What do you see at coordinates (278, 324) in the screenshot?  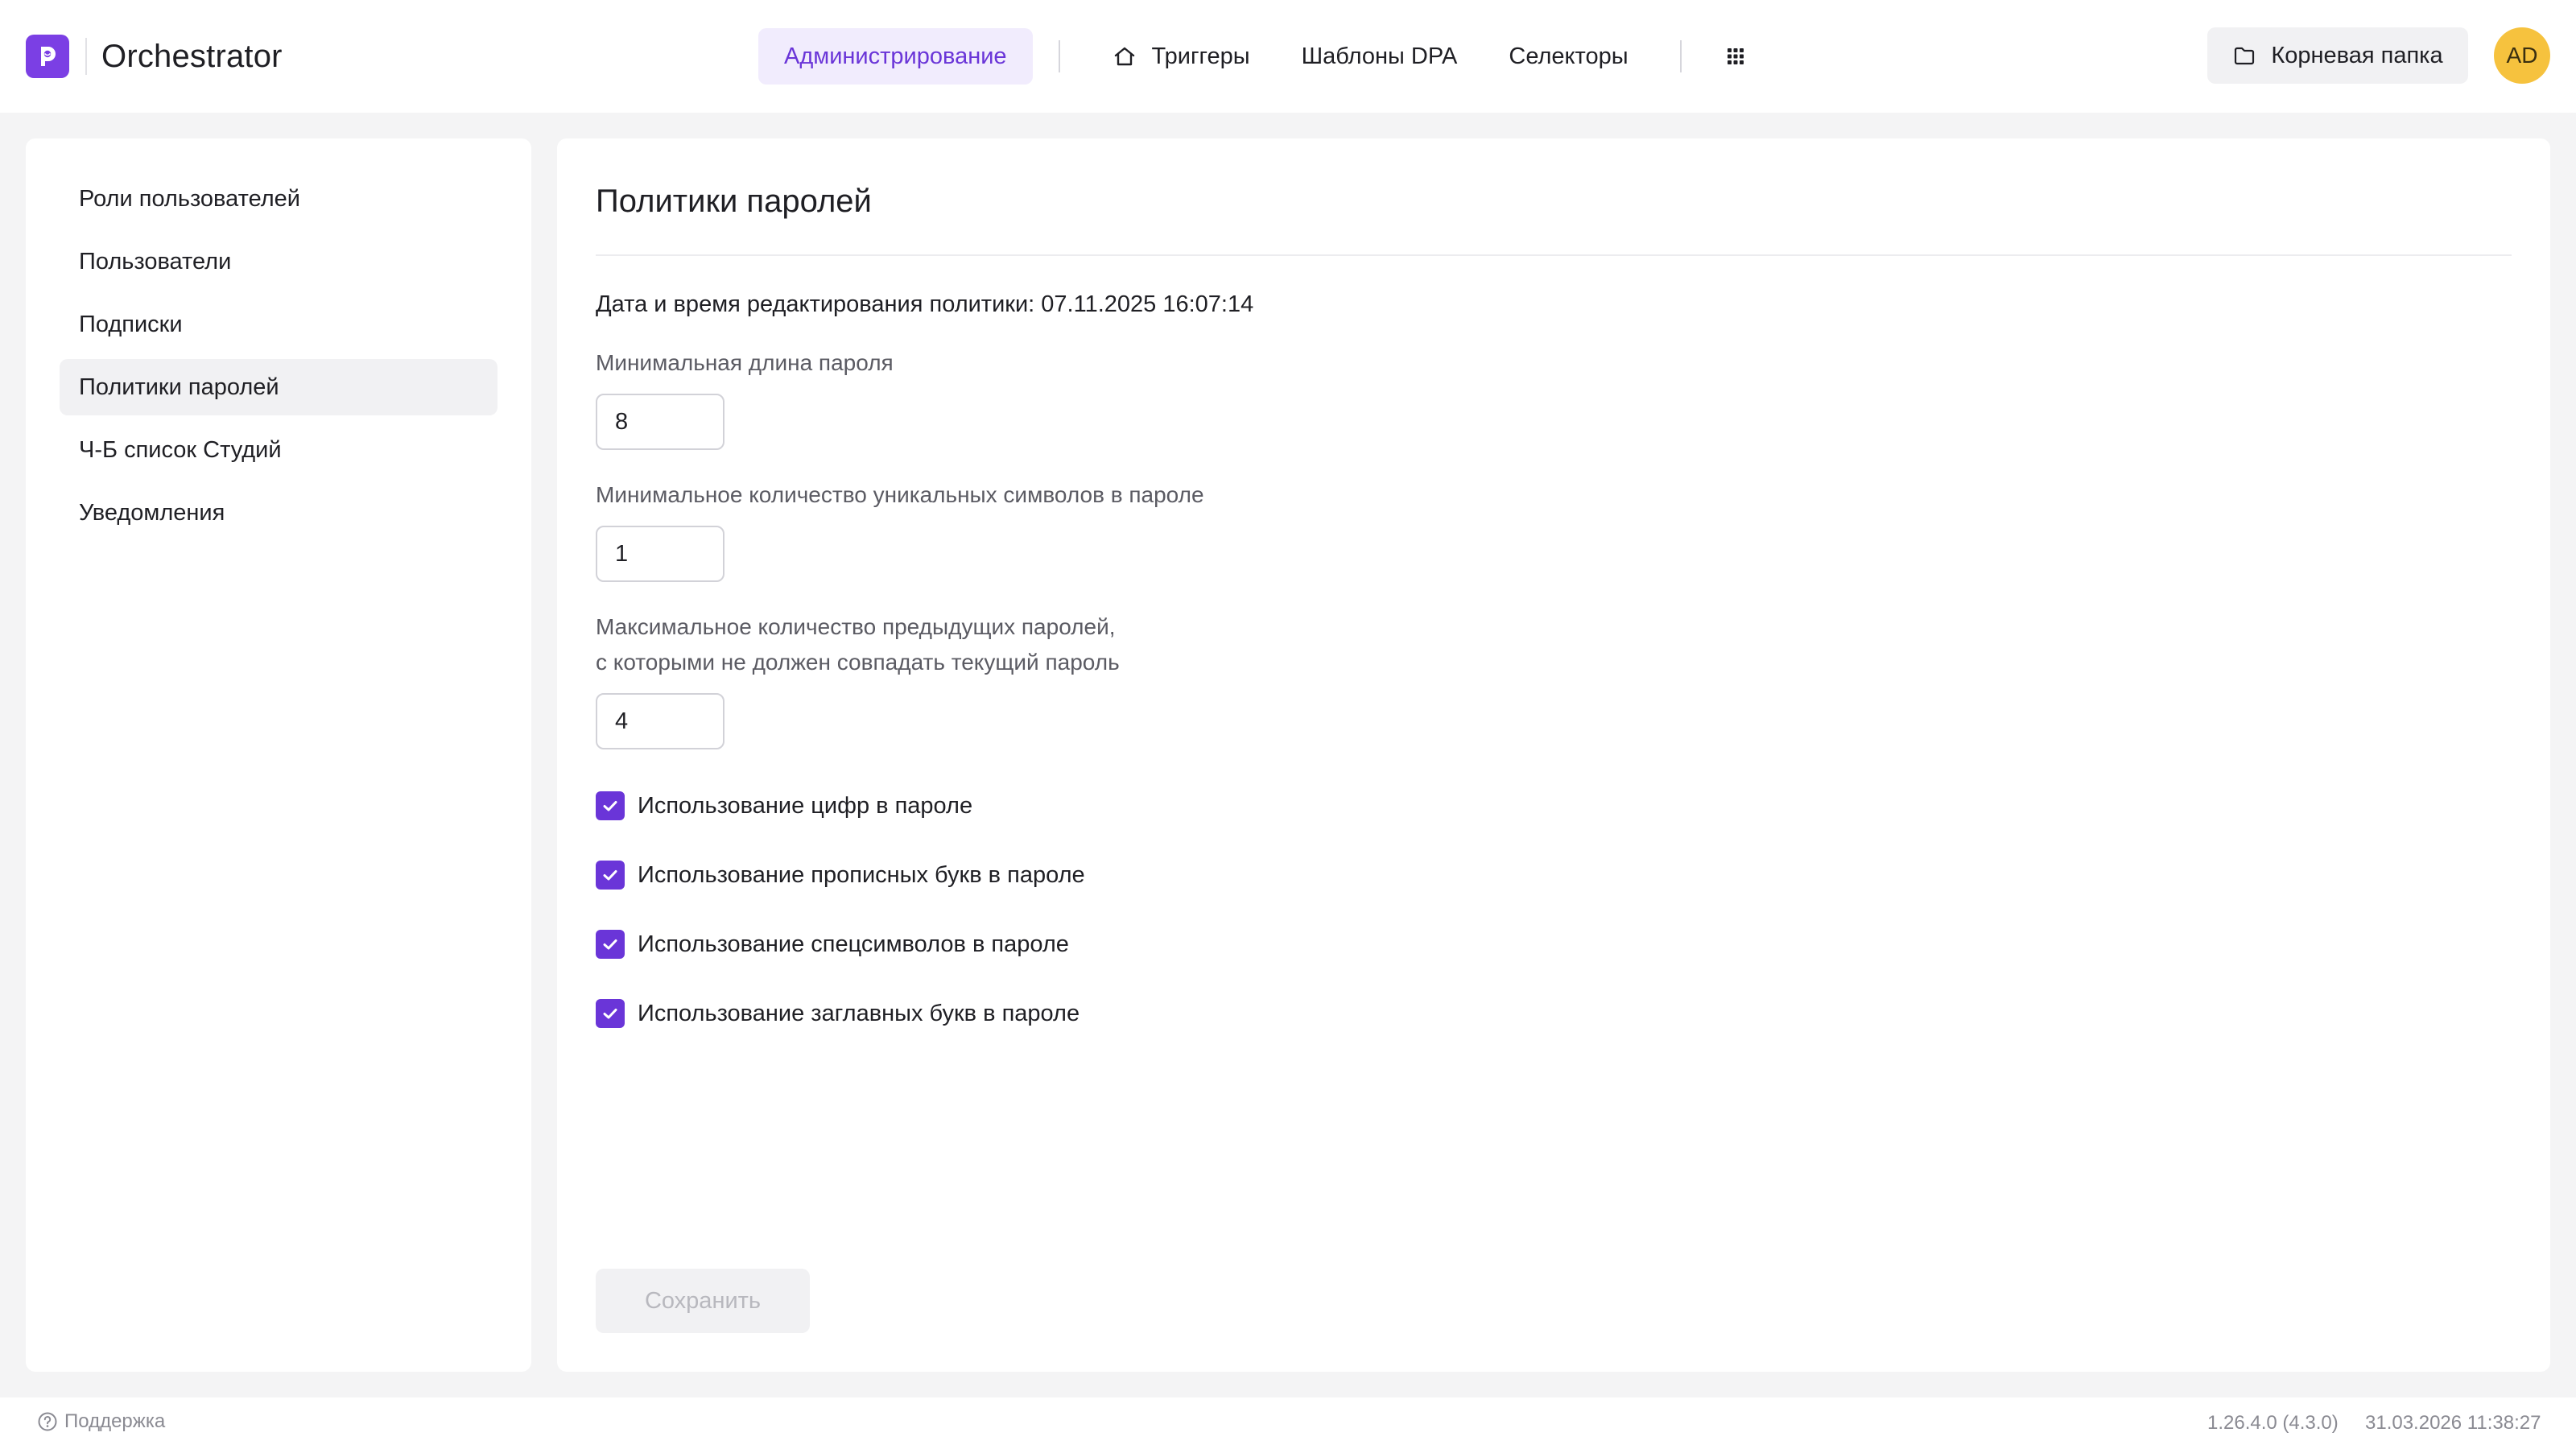 I see `sidebar-item-subscriptions: Подписки` at bounding box center [278, 324].